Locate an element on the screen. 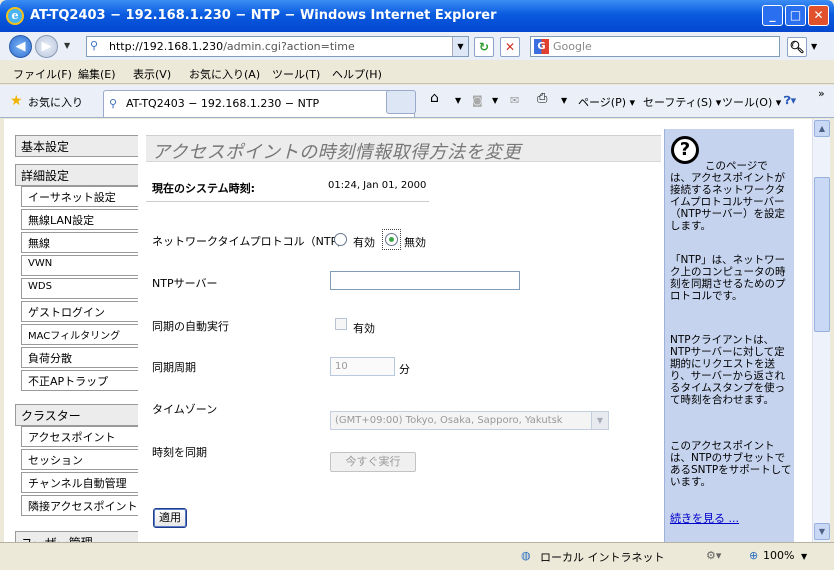 The height and width of the screenshot is (570, 834). sidebar-item-vwn: VWN is located at coordinates (82, 265).